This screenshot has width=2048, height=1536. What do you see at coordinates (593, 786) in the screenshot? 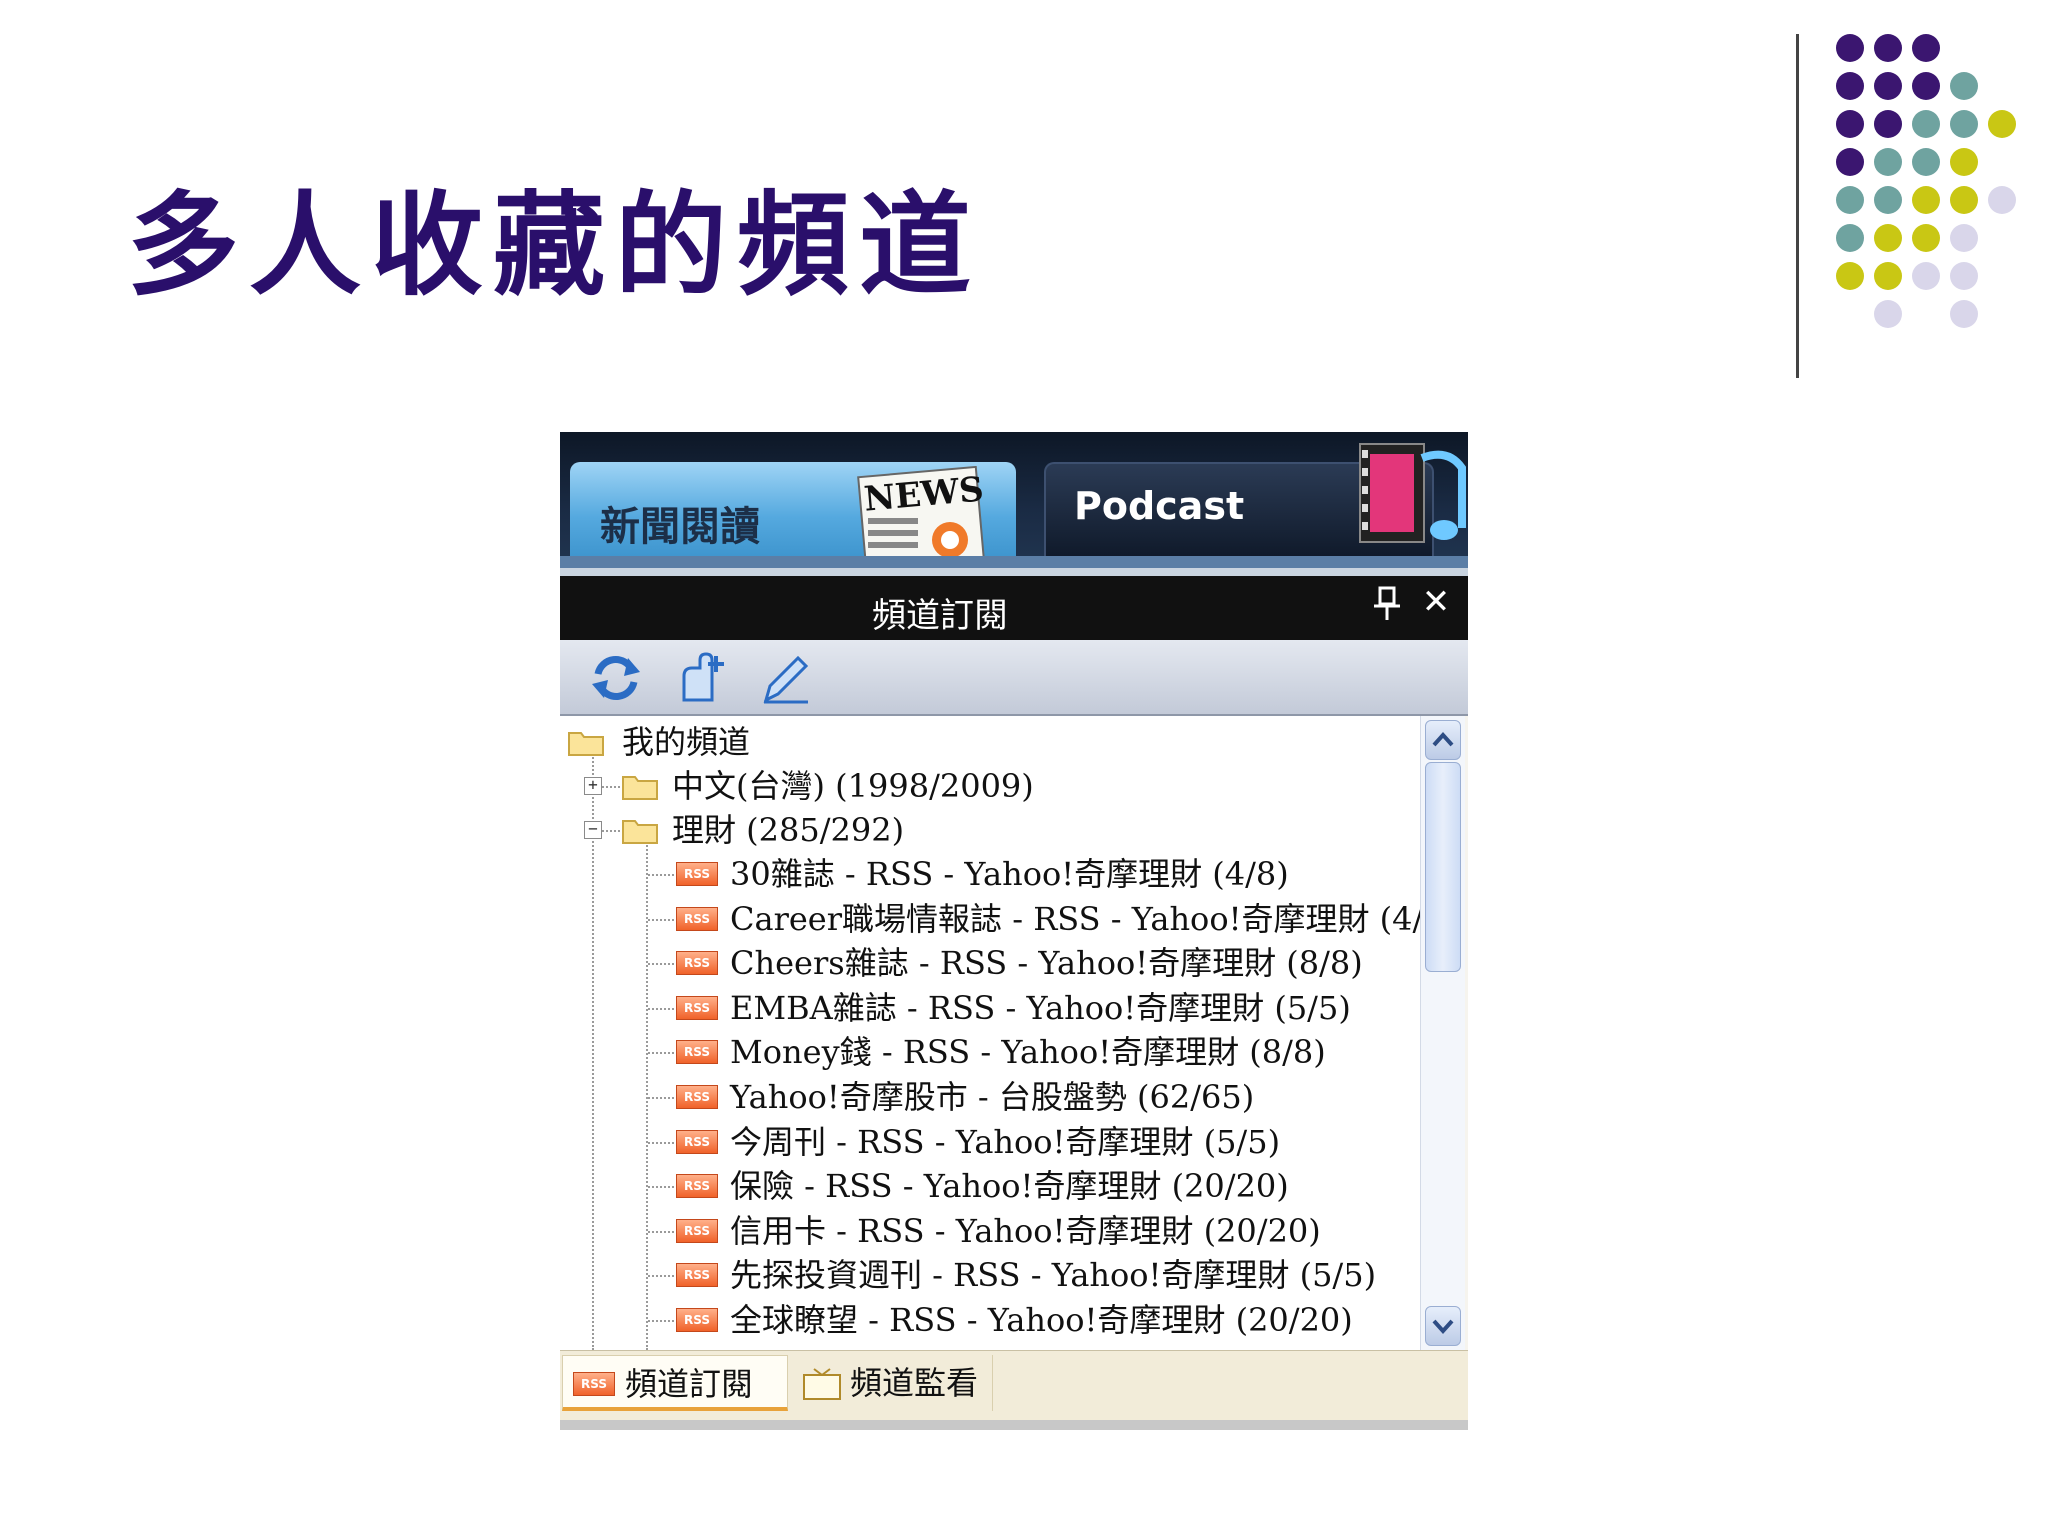
I see `expand-icon: +` at bounding box center [593, 786].